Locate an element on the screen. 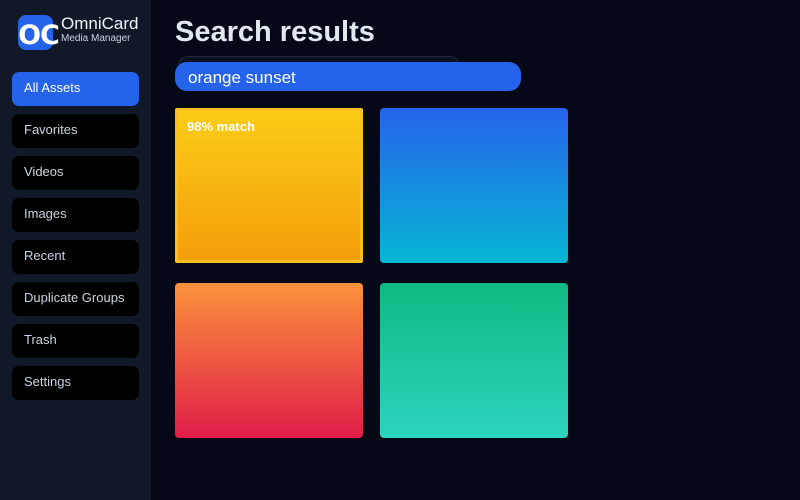 Image resolution: width=800 pixels, height=500 pixels. page-title: Search results is located at coordinates (275, 32).